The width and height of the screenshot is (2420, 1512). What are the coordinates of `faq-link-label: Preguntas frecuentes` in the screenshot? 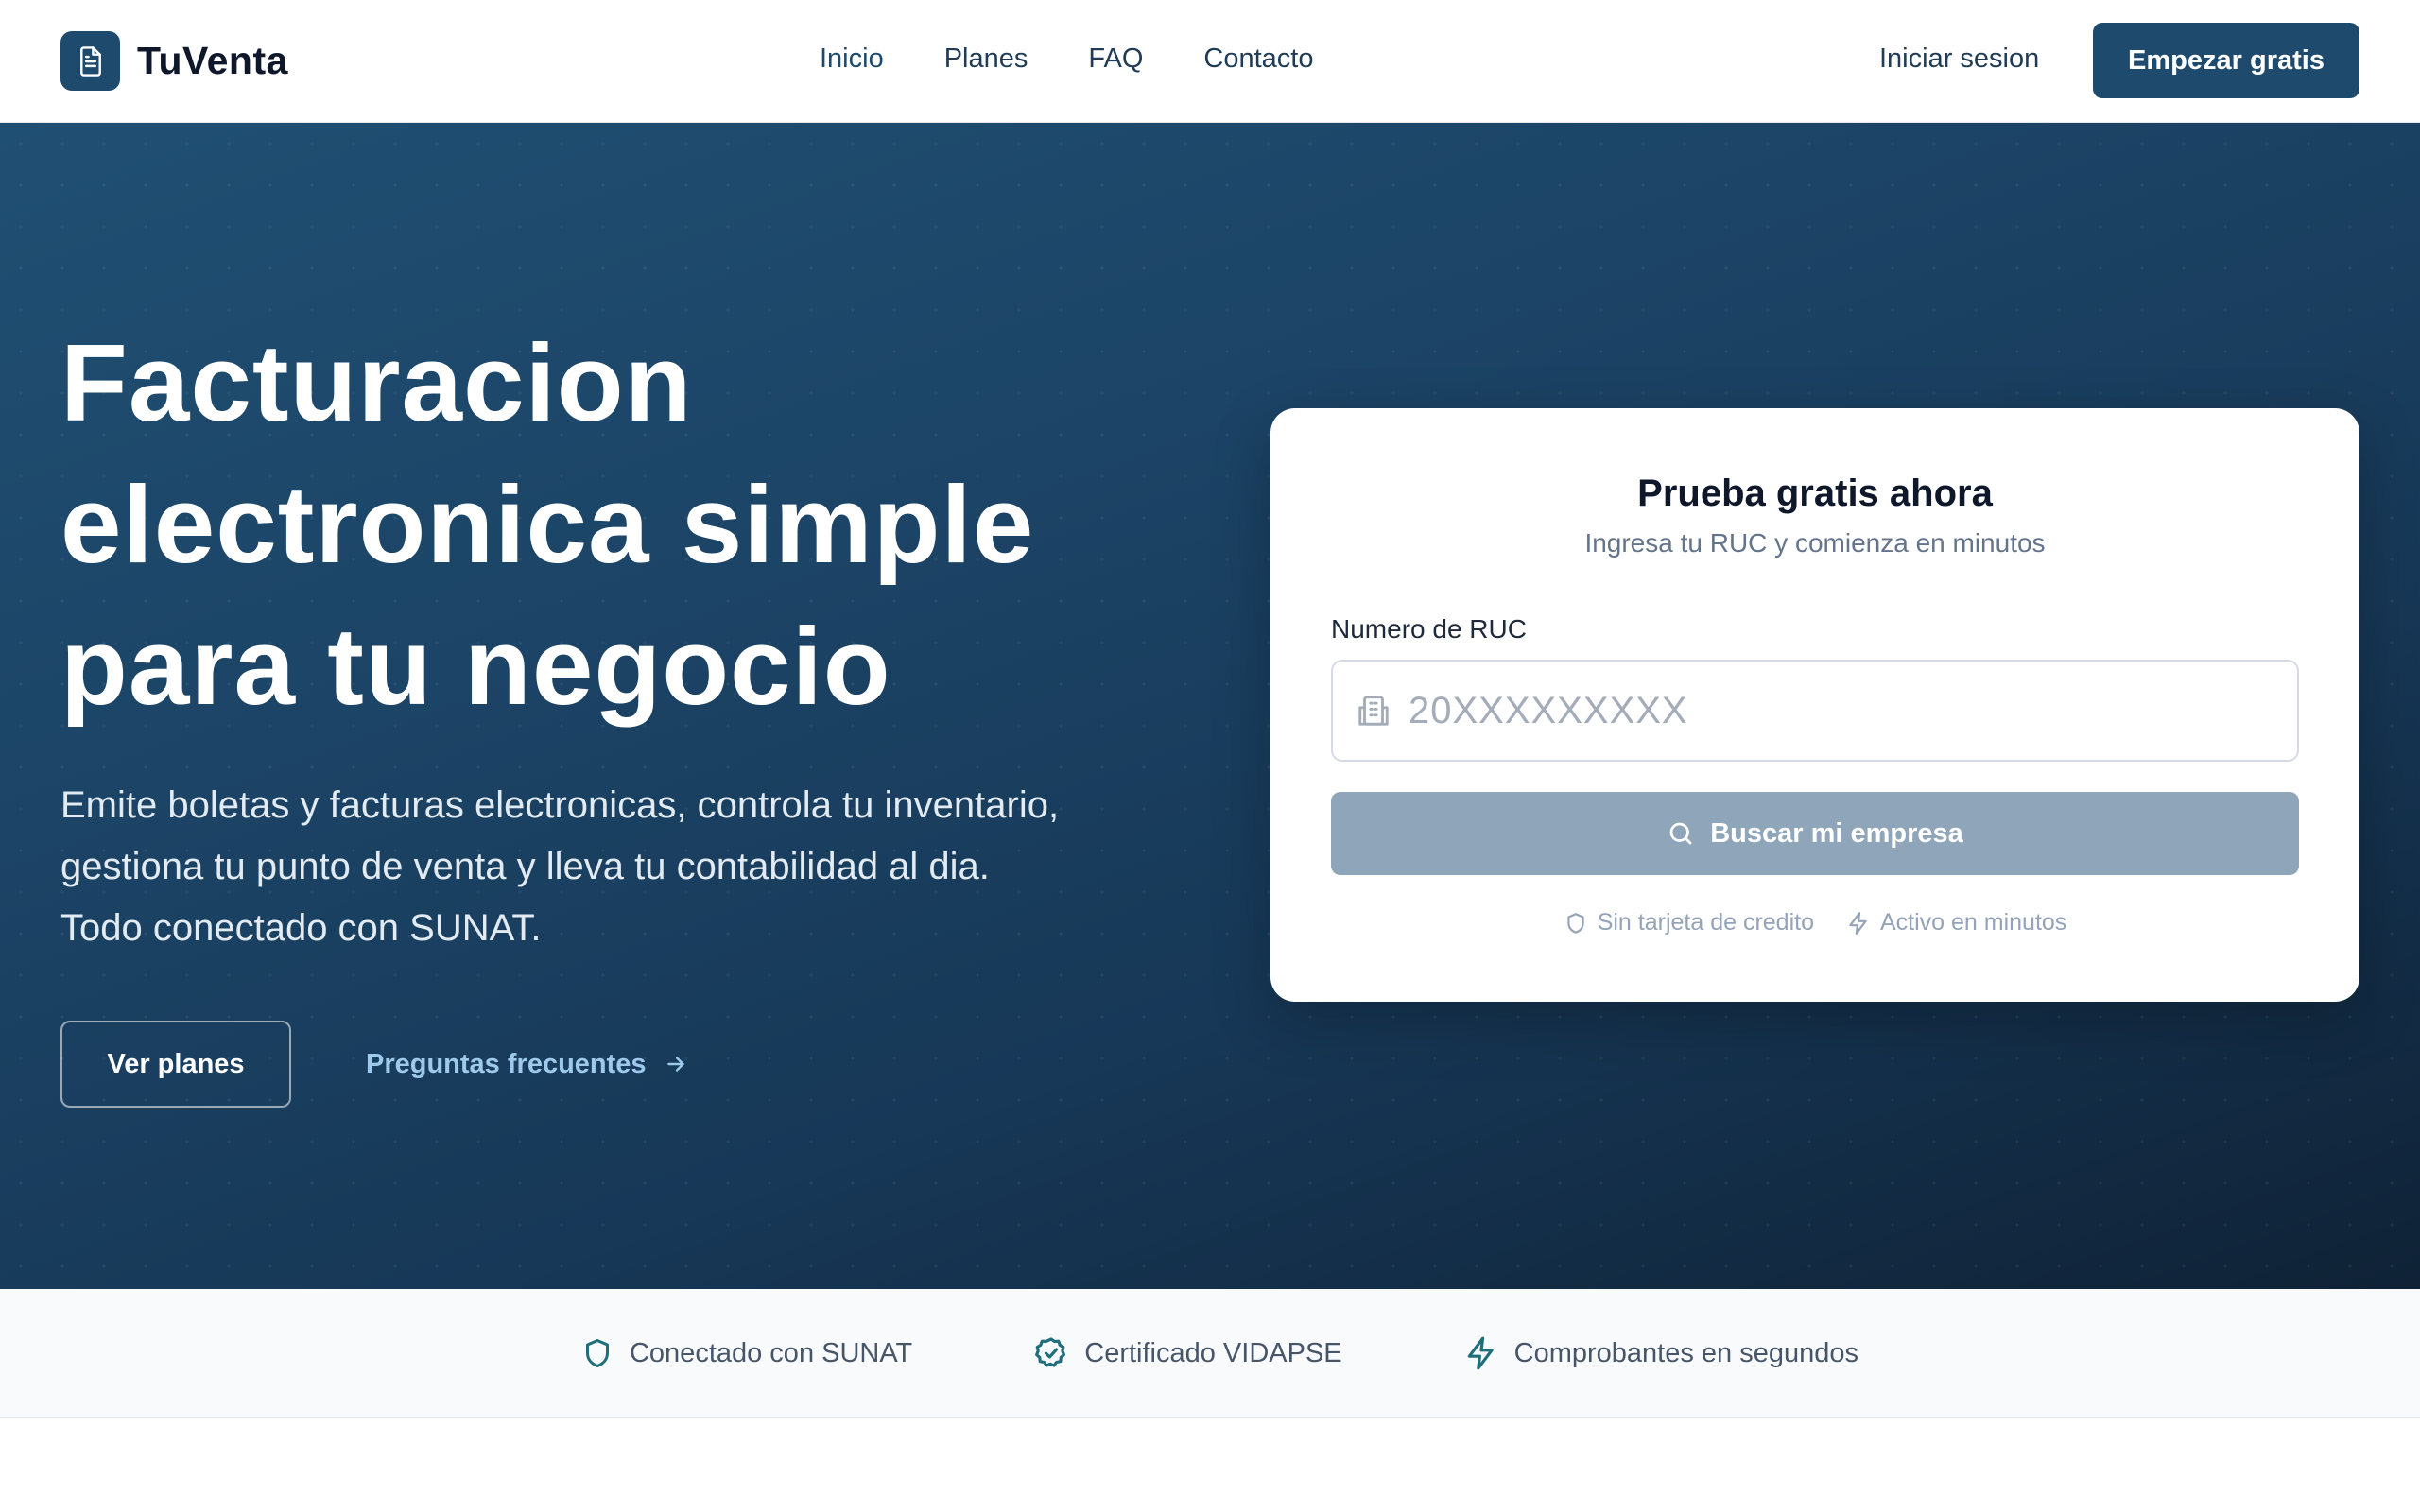 It's located at (506, 1064).